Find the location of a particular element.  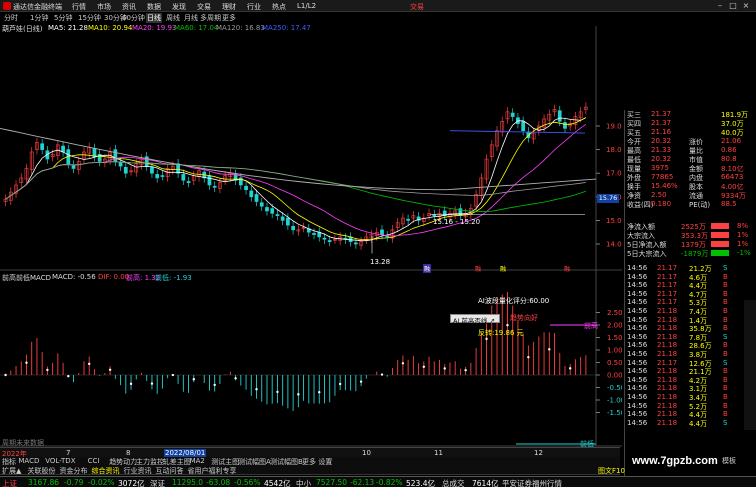

template-button: 模板 is located at coordinates (729, 461).